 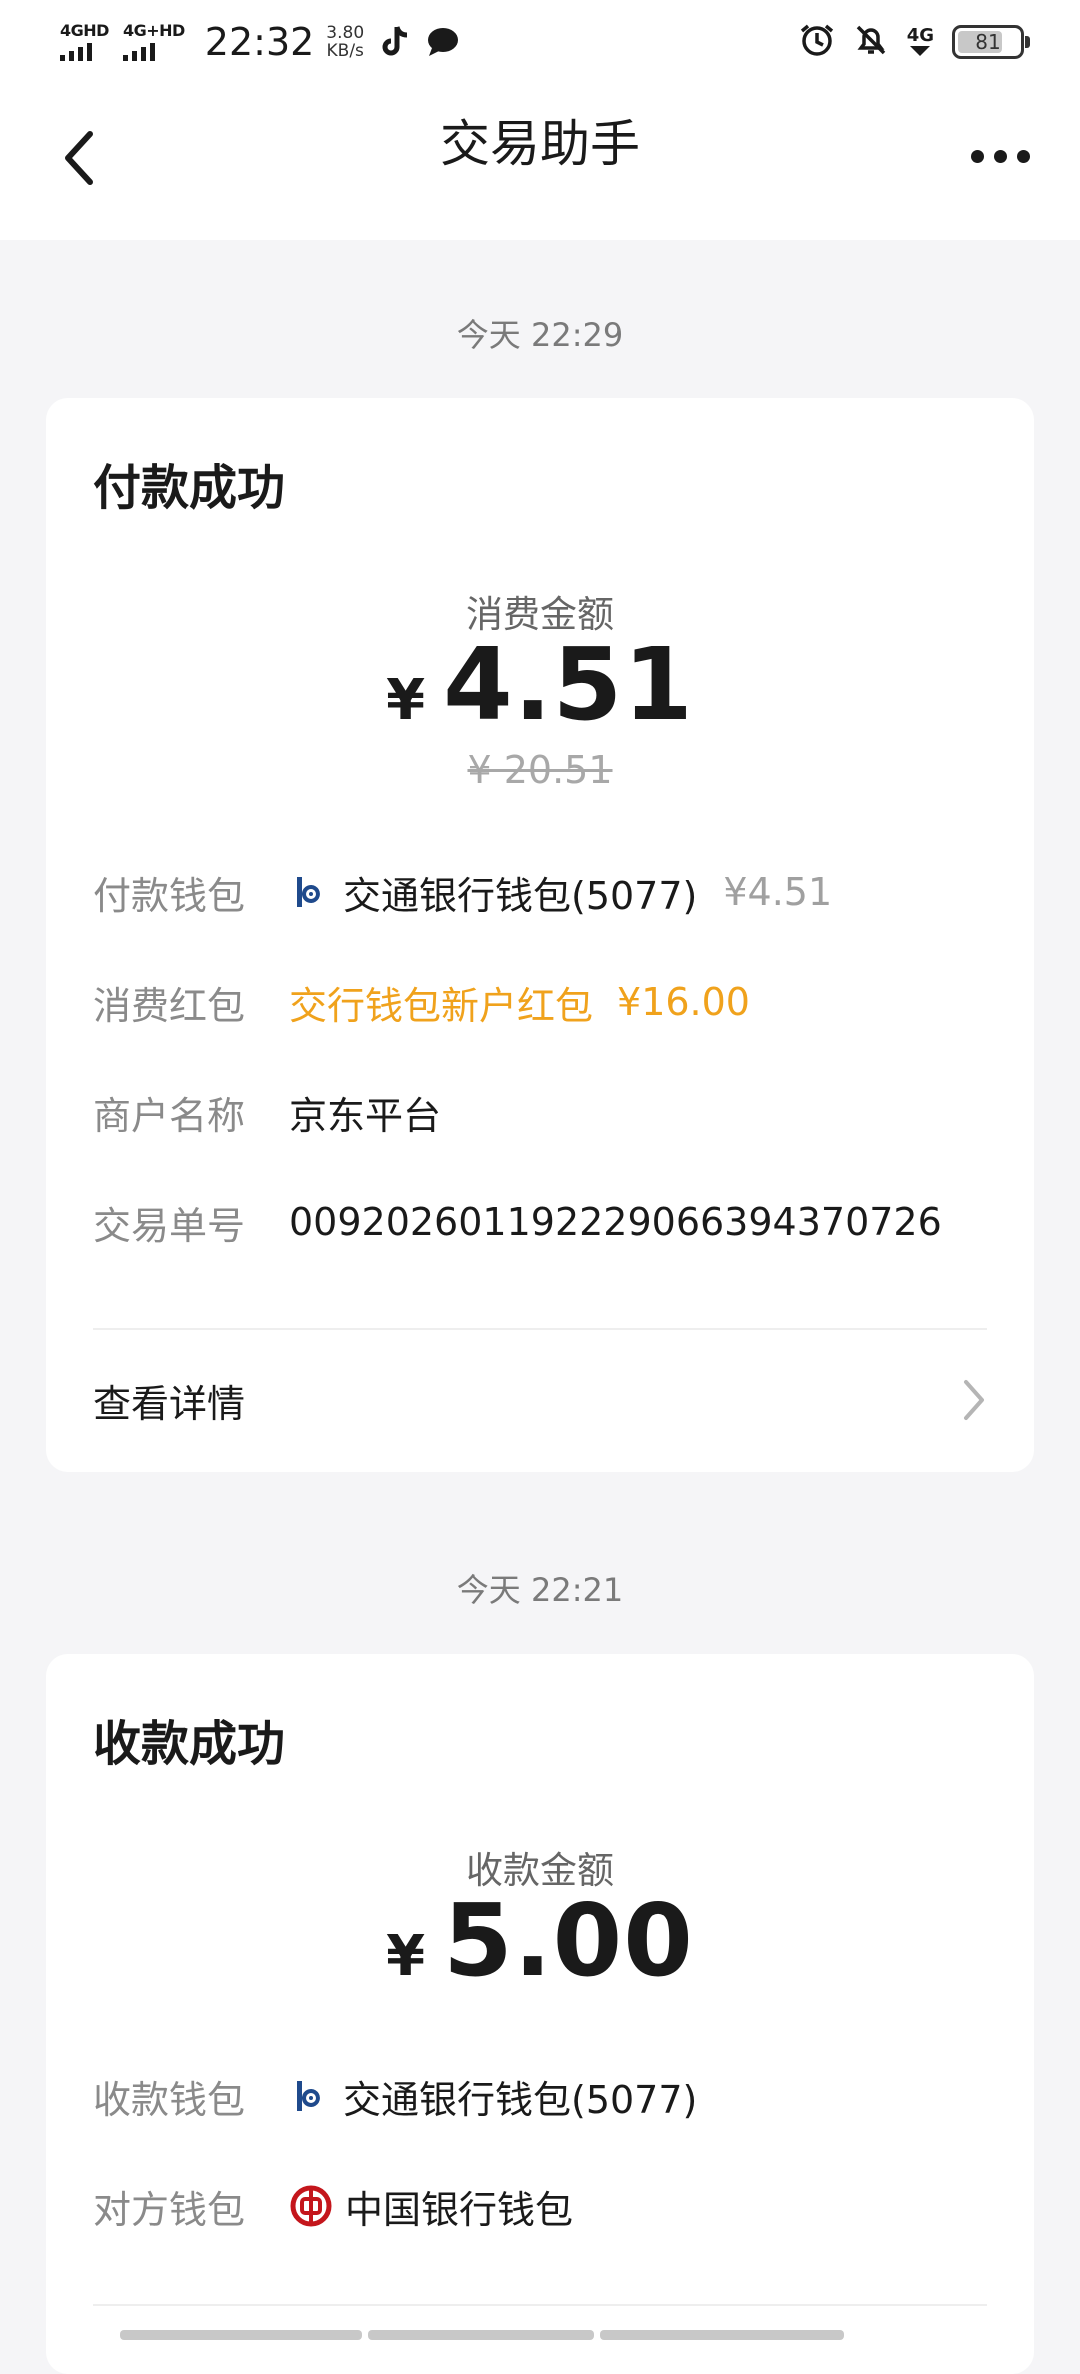 I want to click on payment-wallet-amount: ¥4.51, so click(x=778, y=892).